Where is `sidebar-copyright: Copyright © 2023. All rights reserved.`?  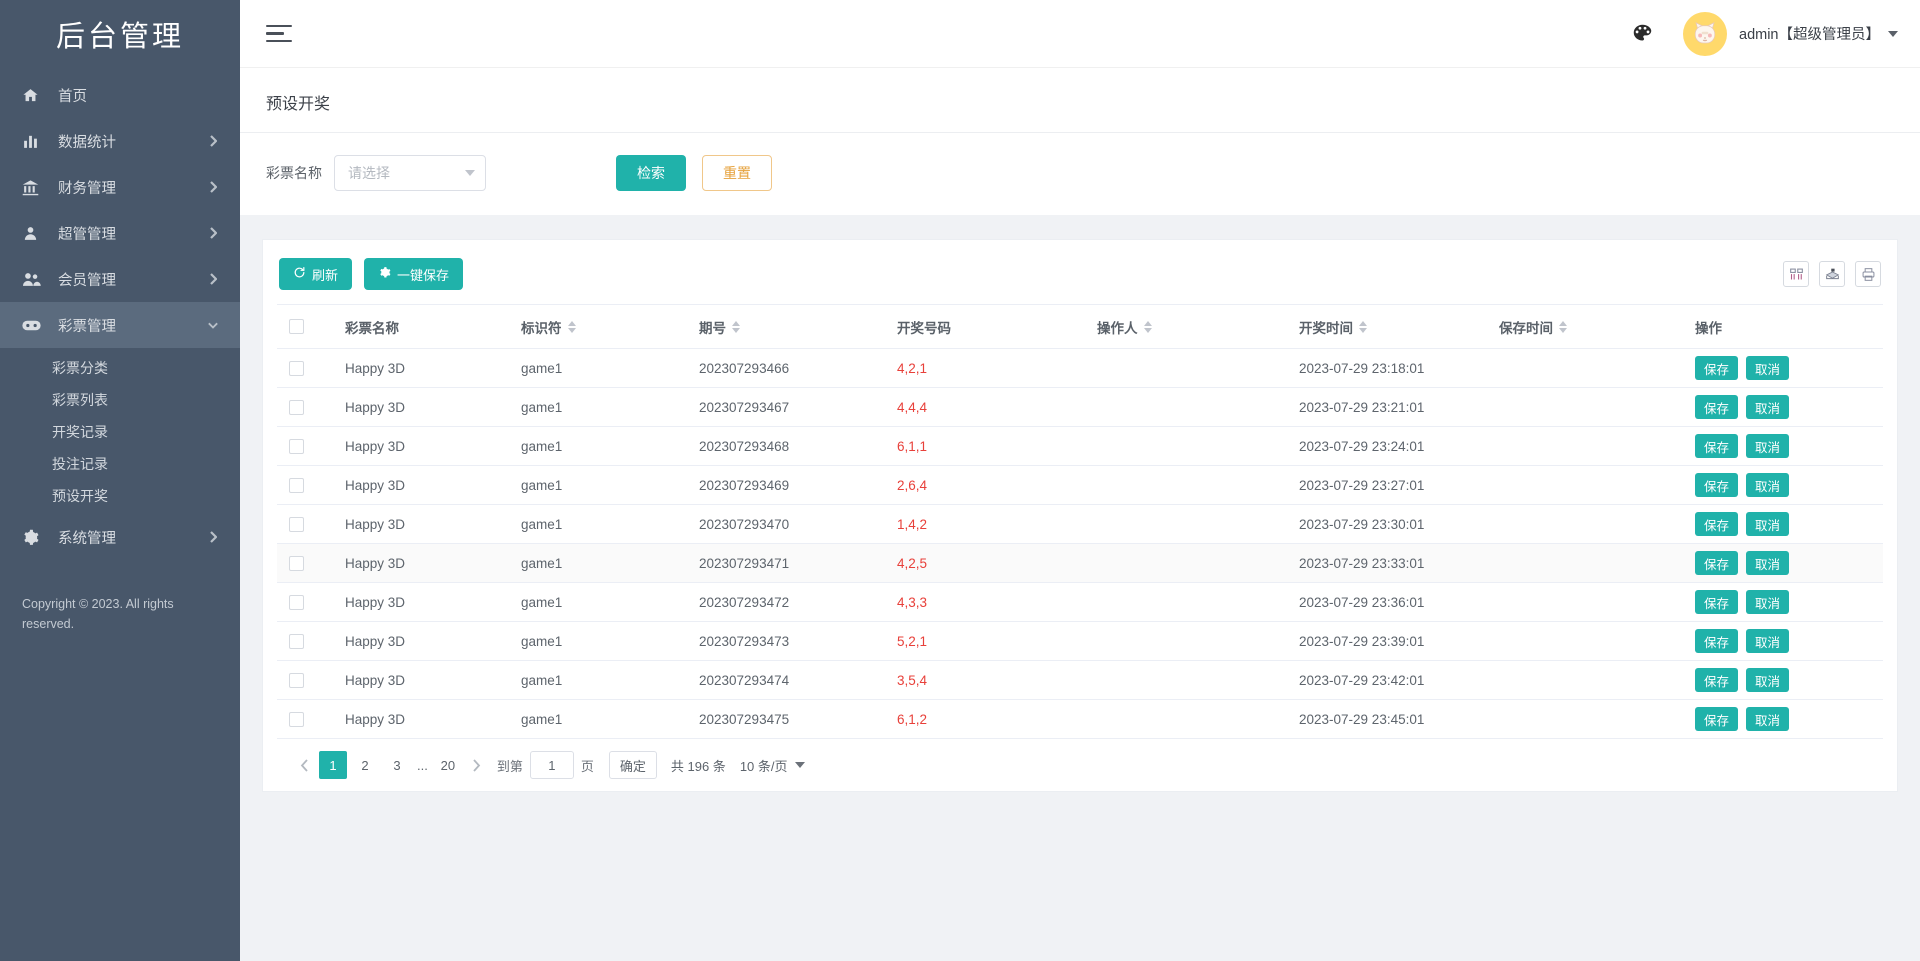
sidebar-copyright: Copyright © 2023. All rights reserved. is located at coordinates (98, 614).